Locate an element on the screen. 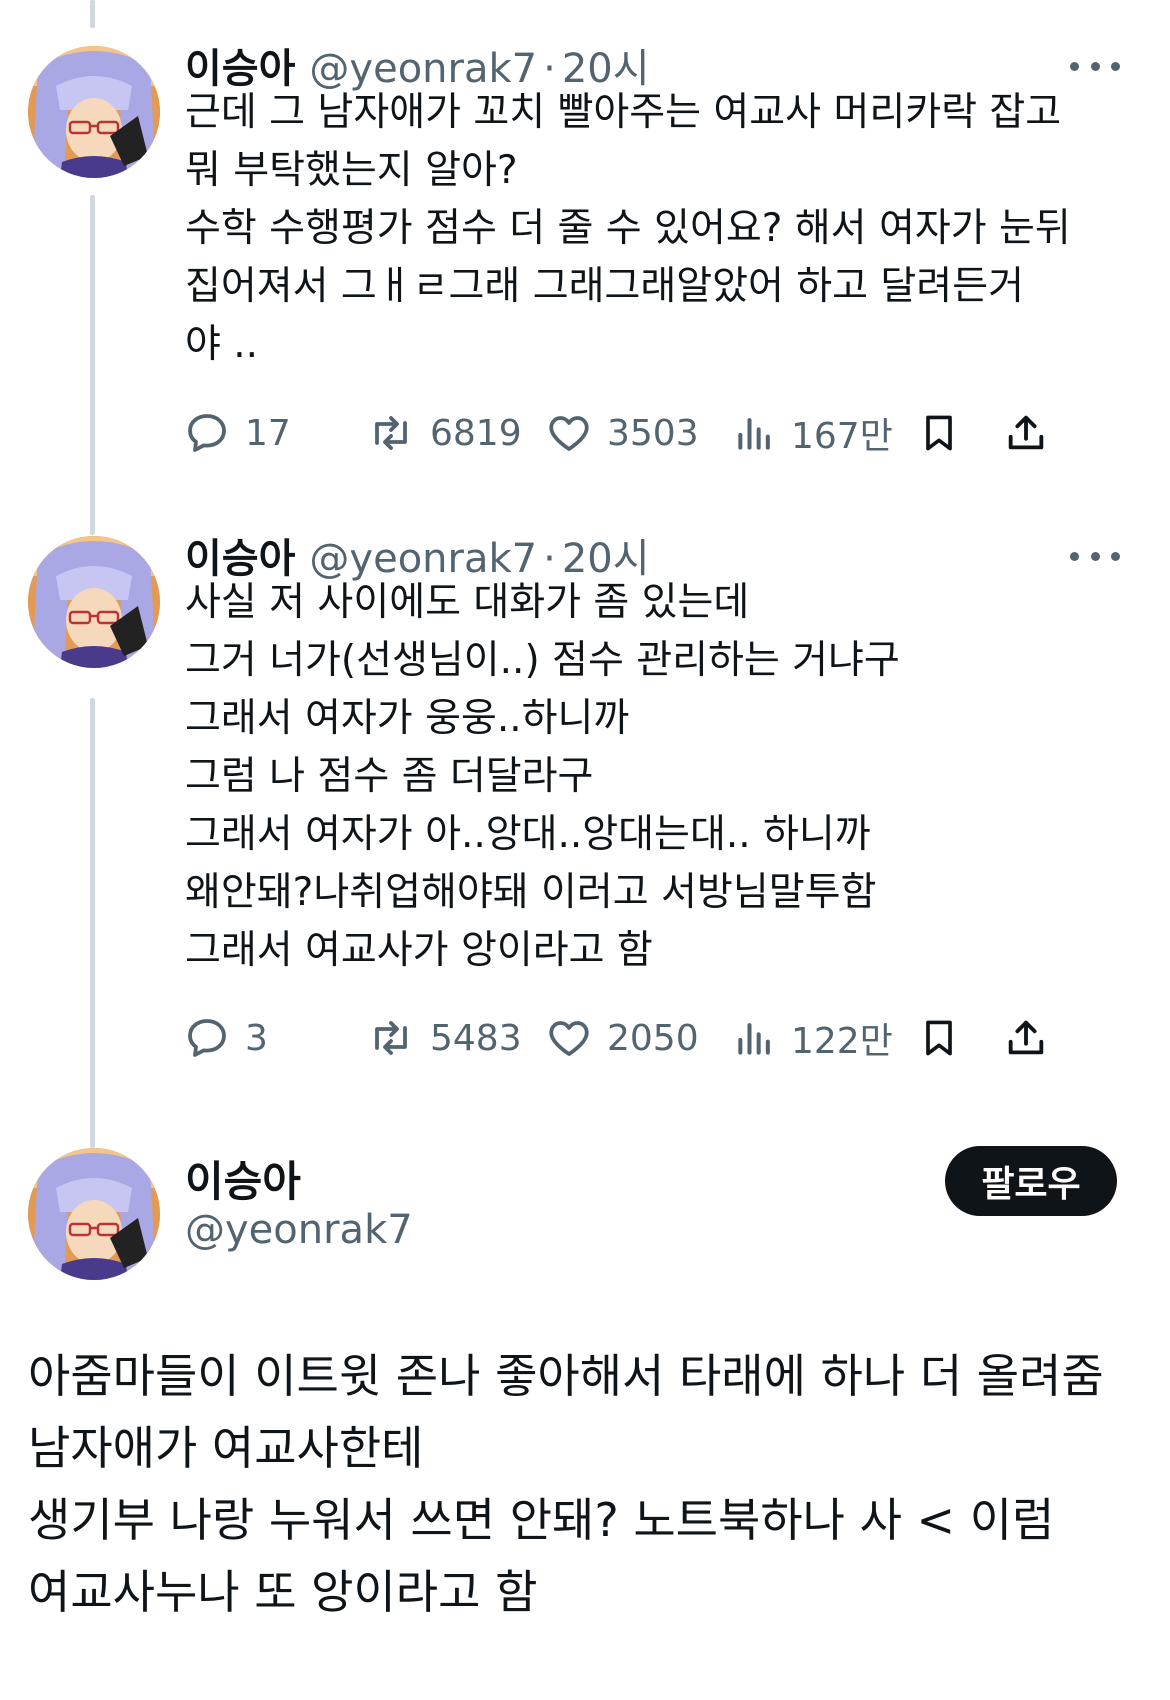  like-button: 2050 is located at coordinates (622, 1038).